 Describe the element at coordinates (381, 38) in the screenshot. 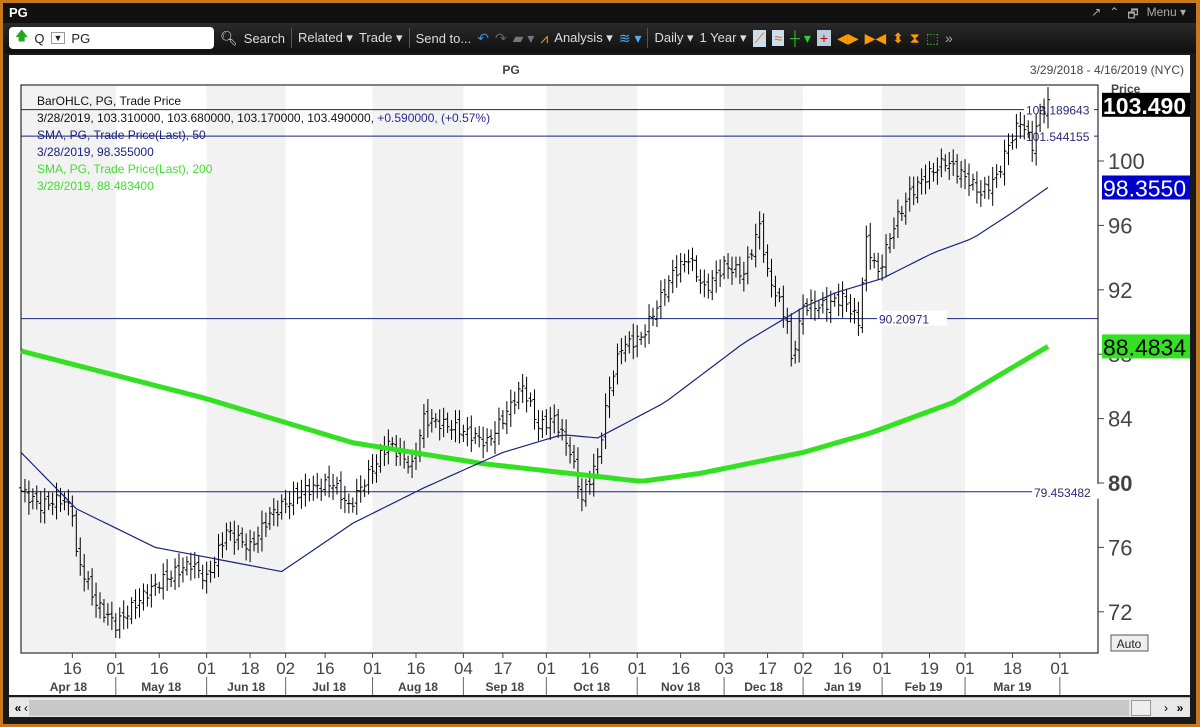

I see `trade-menu: Trade ▾` at that location.